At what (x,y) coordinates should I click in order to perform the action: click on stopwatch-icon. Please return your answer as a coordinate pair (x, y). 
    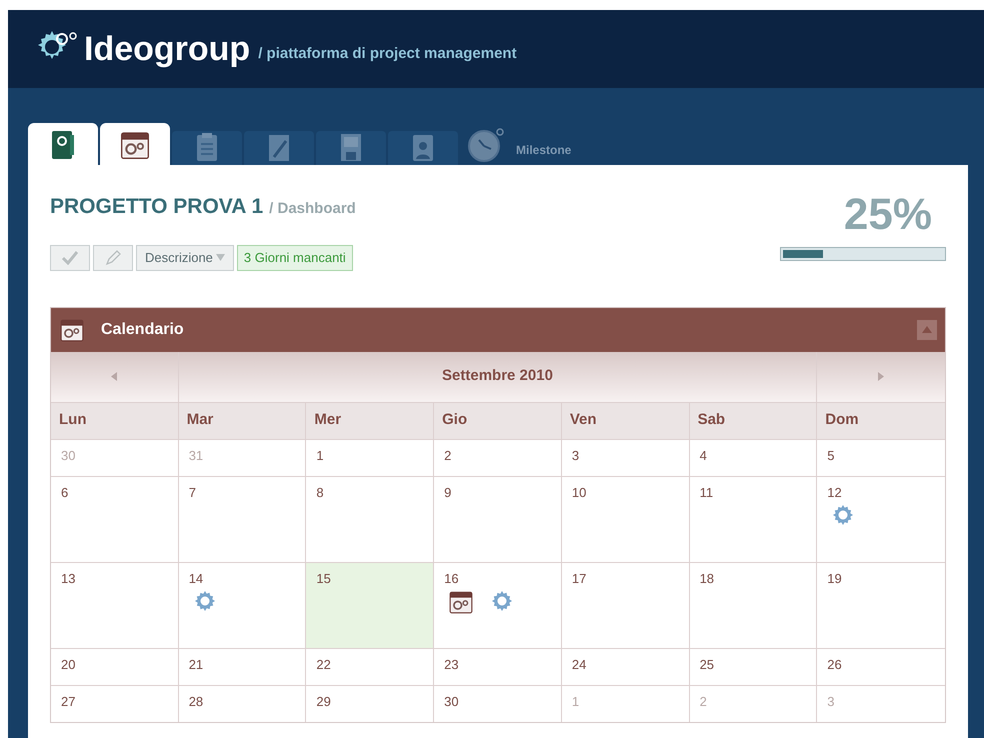
    Looking at the image, I should click on (486, 145).